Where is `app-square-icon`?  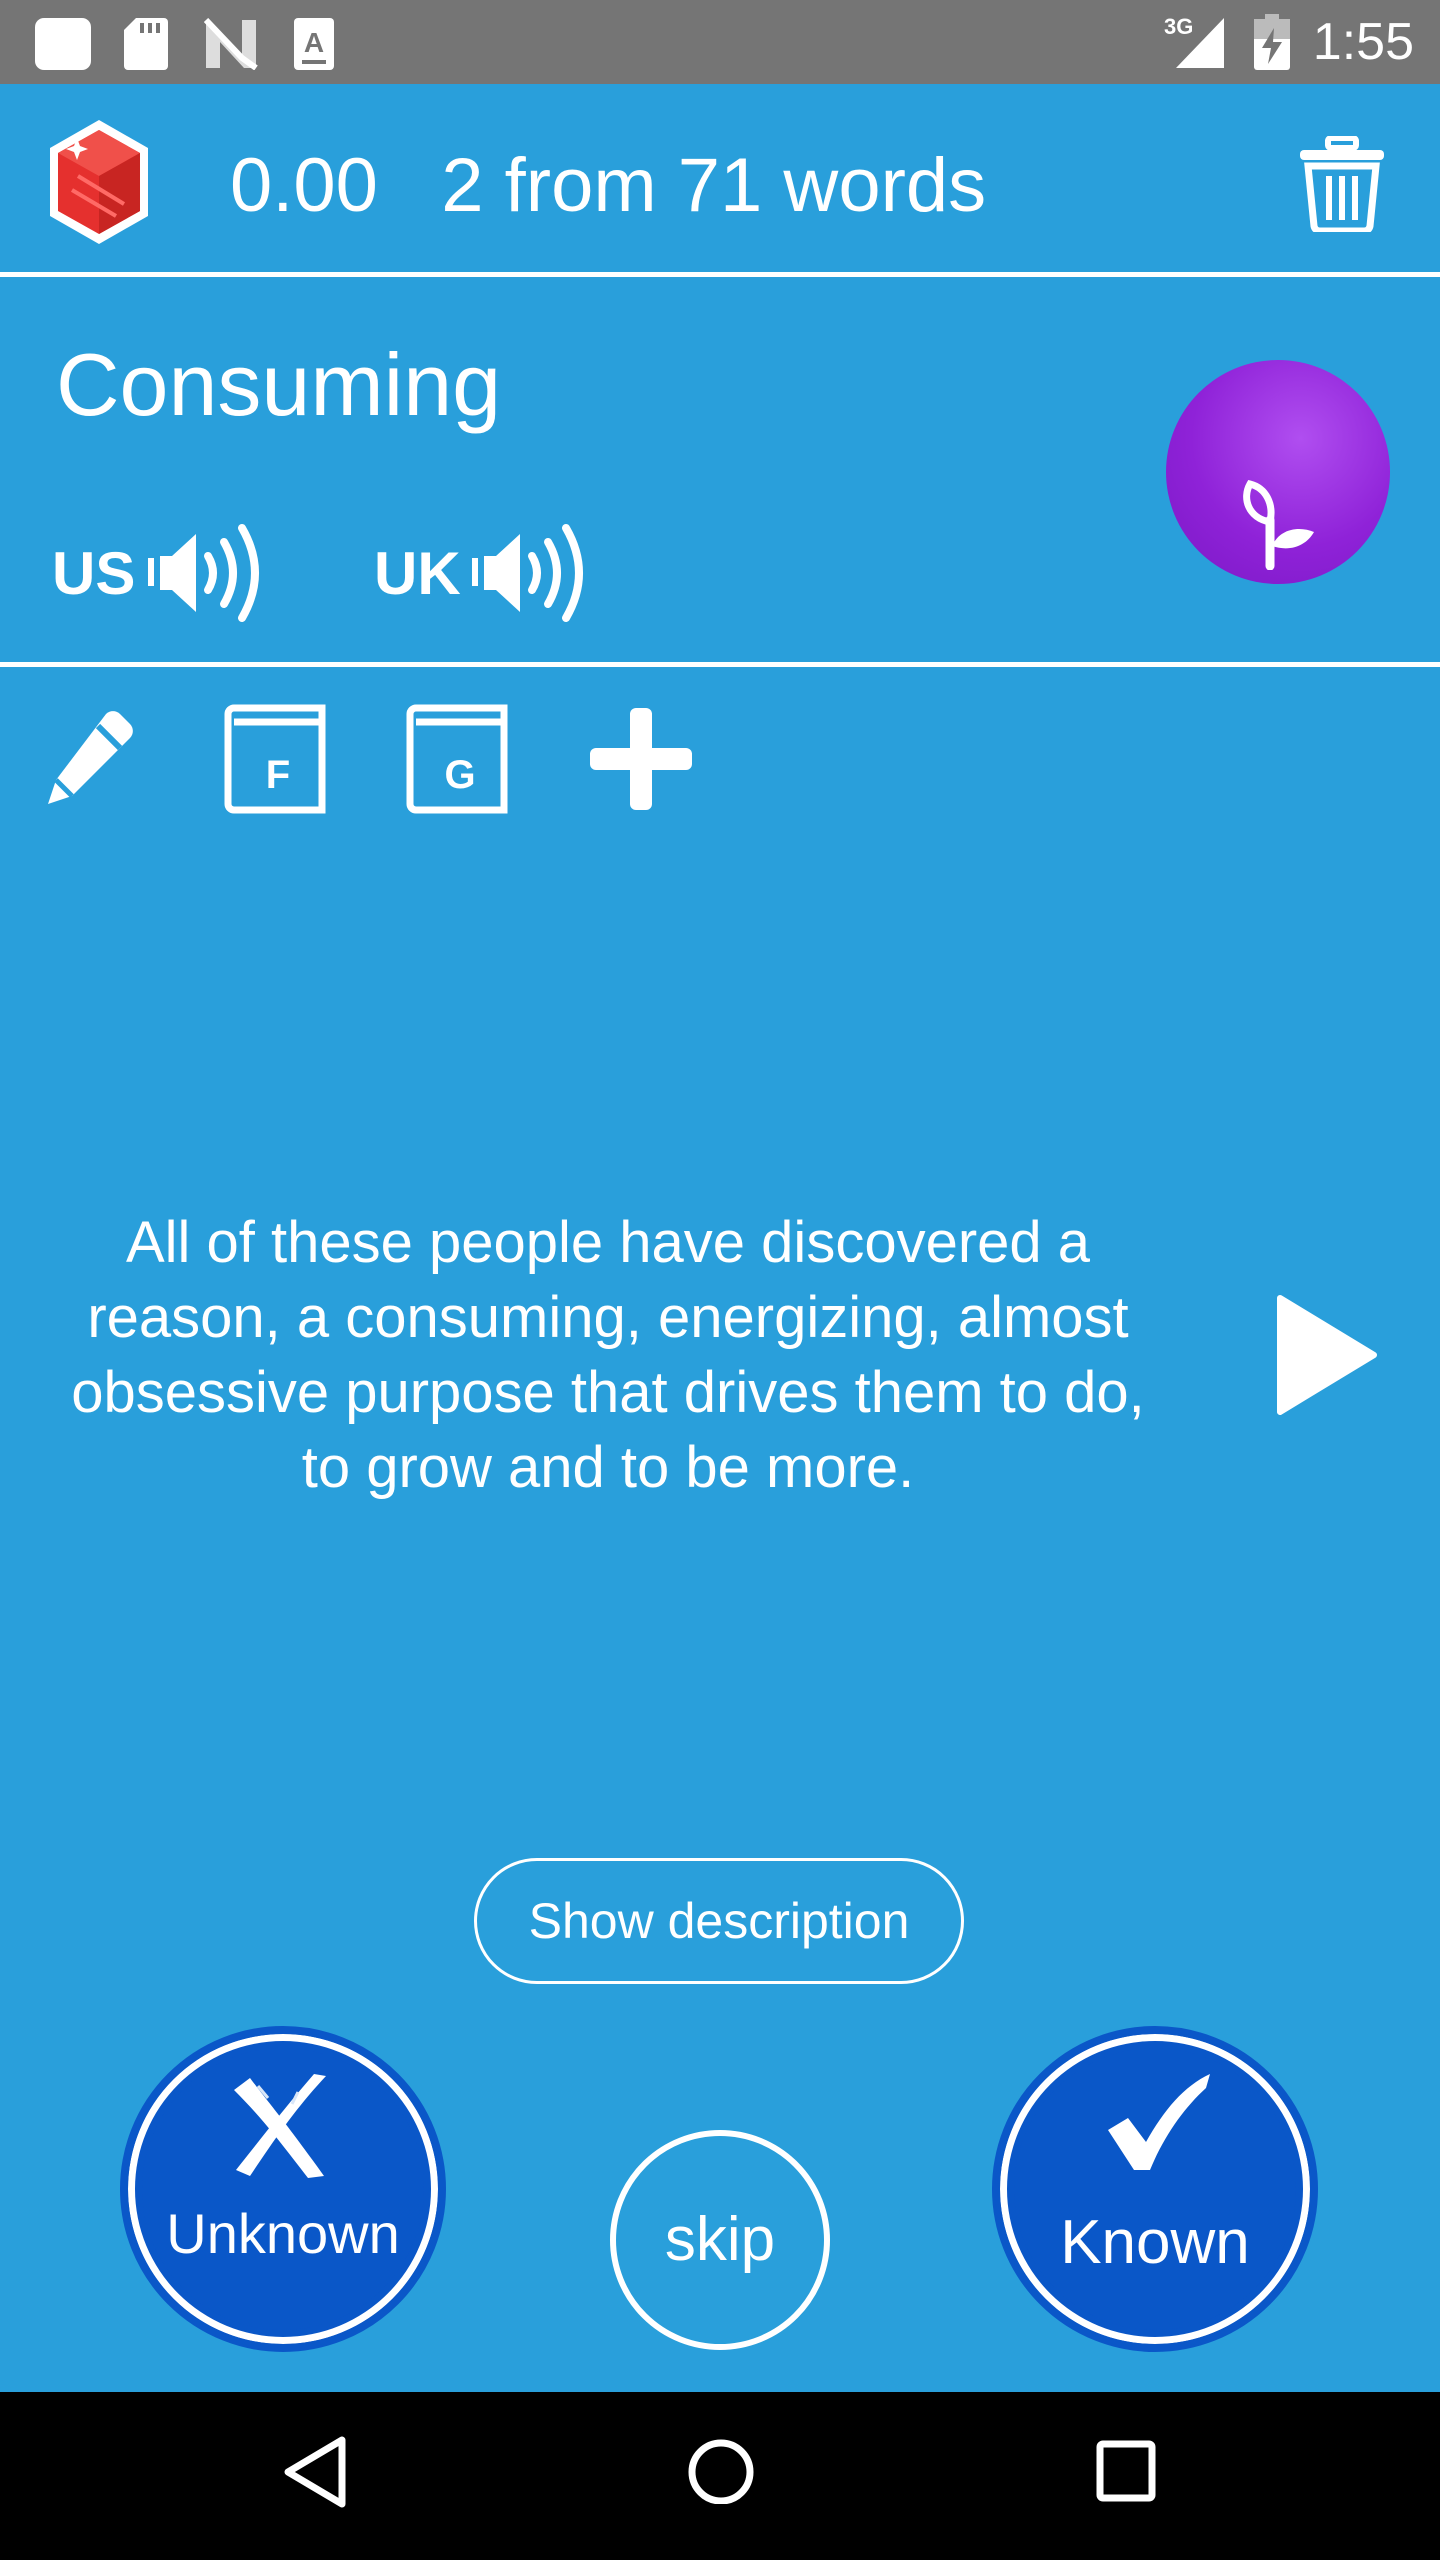
app-square-icon is located at coordinates (63, 46).